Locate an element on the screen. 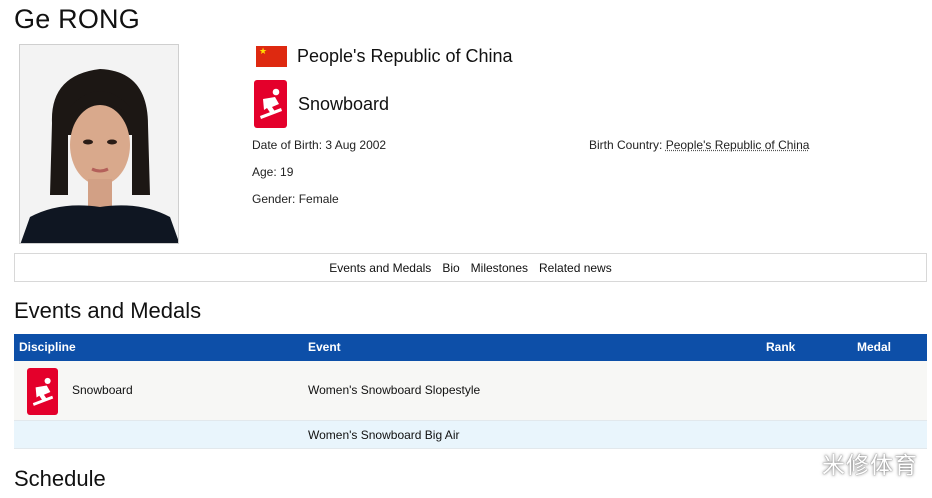 Image resolution: width=932 pixels, height=498 pixels. subnav-milestones: Milestones is located at coordinates (499, 268).